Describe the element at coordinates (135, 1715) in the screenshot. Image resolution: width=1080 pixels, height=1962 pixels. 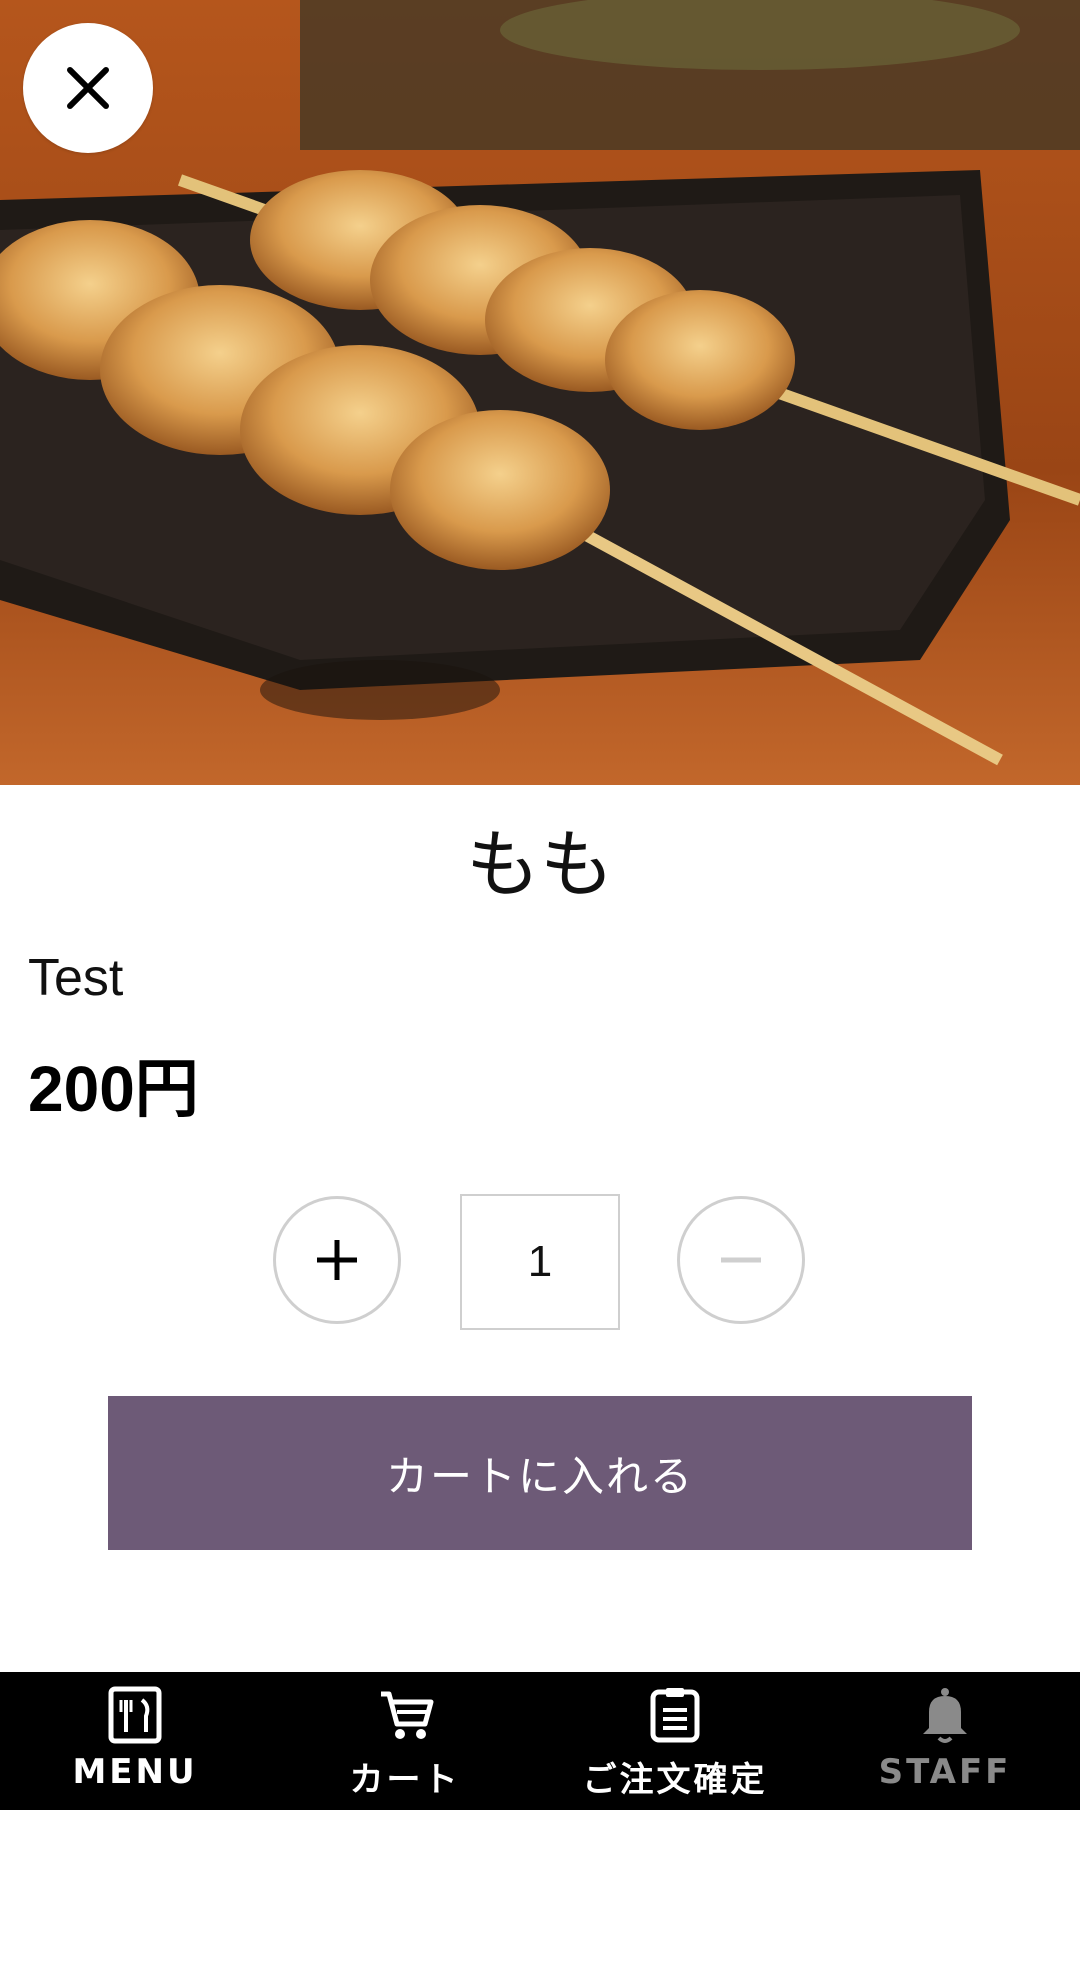
I see `menu-icon` at that location.